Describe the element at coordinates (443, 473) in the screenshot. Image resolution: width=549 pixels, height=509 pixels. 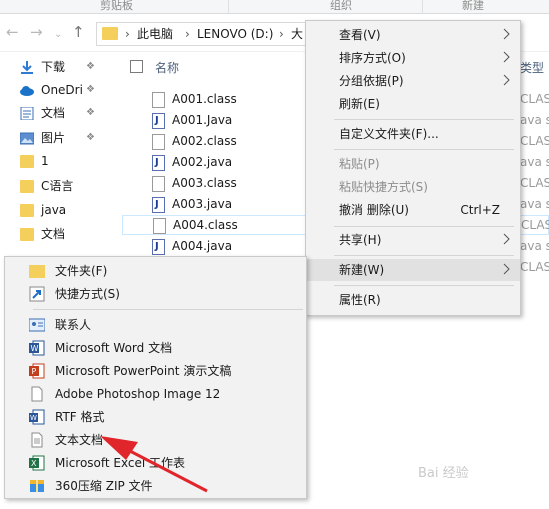
I see `watermark: Bai 经验` at that location.